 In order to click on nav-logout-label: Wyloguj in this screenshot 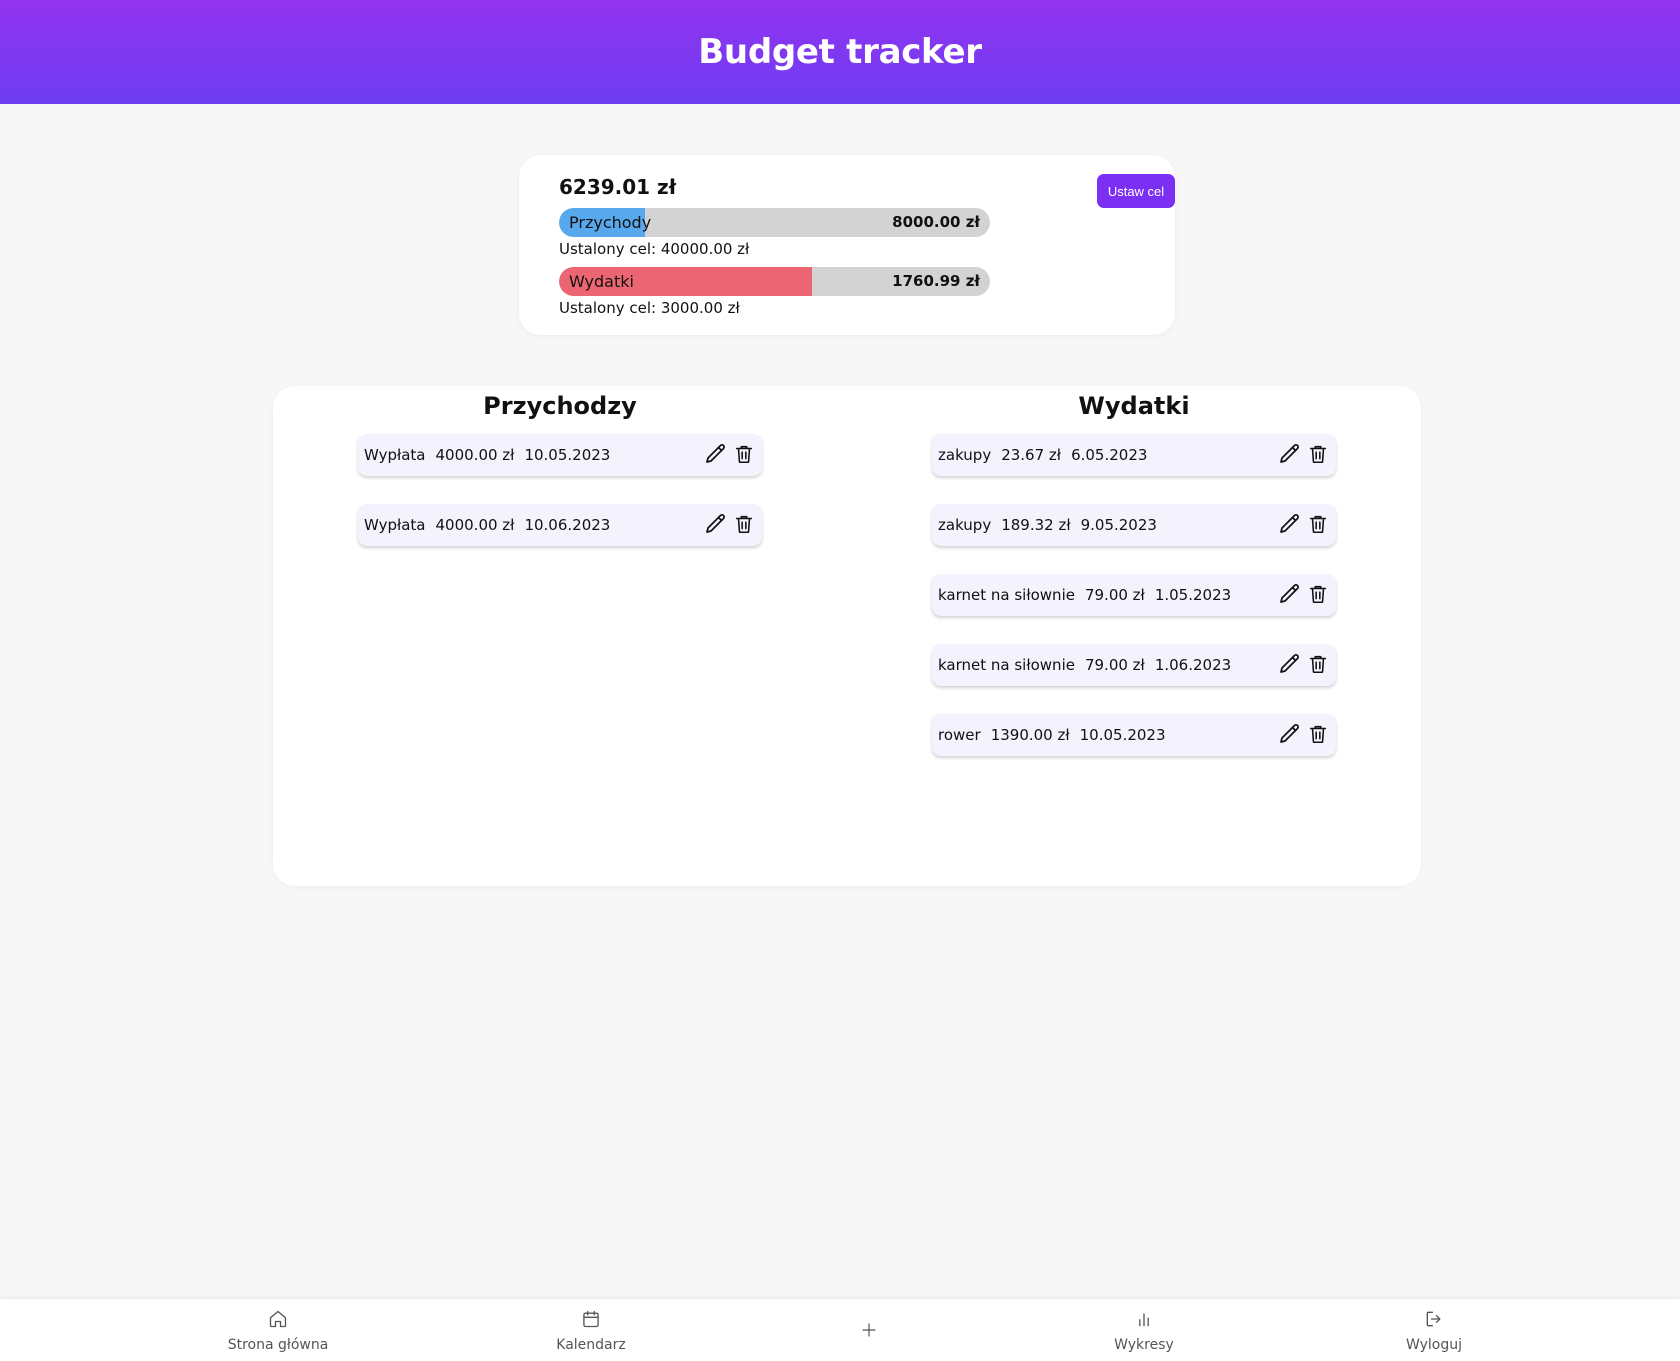, I will do `click(1434, 1345)`.